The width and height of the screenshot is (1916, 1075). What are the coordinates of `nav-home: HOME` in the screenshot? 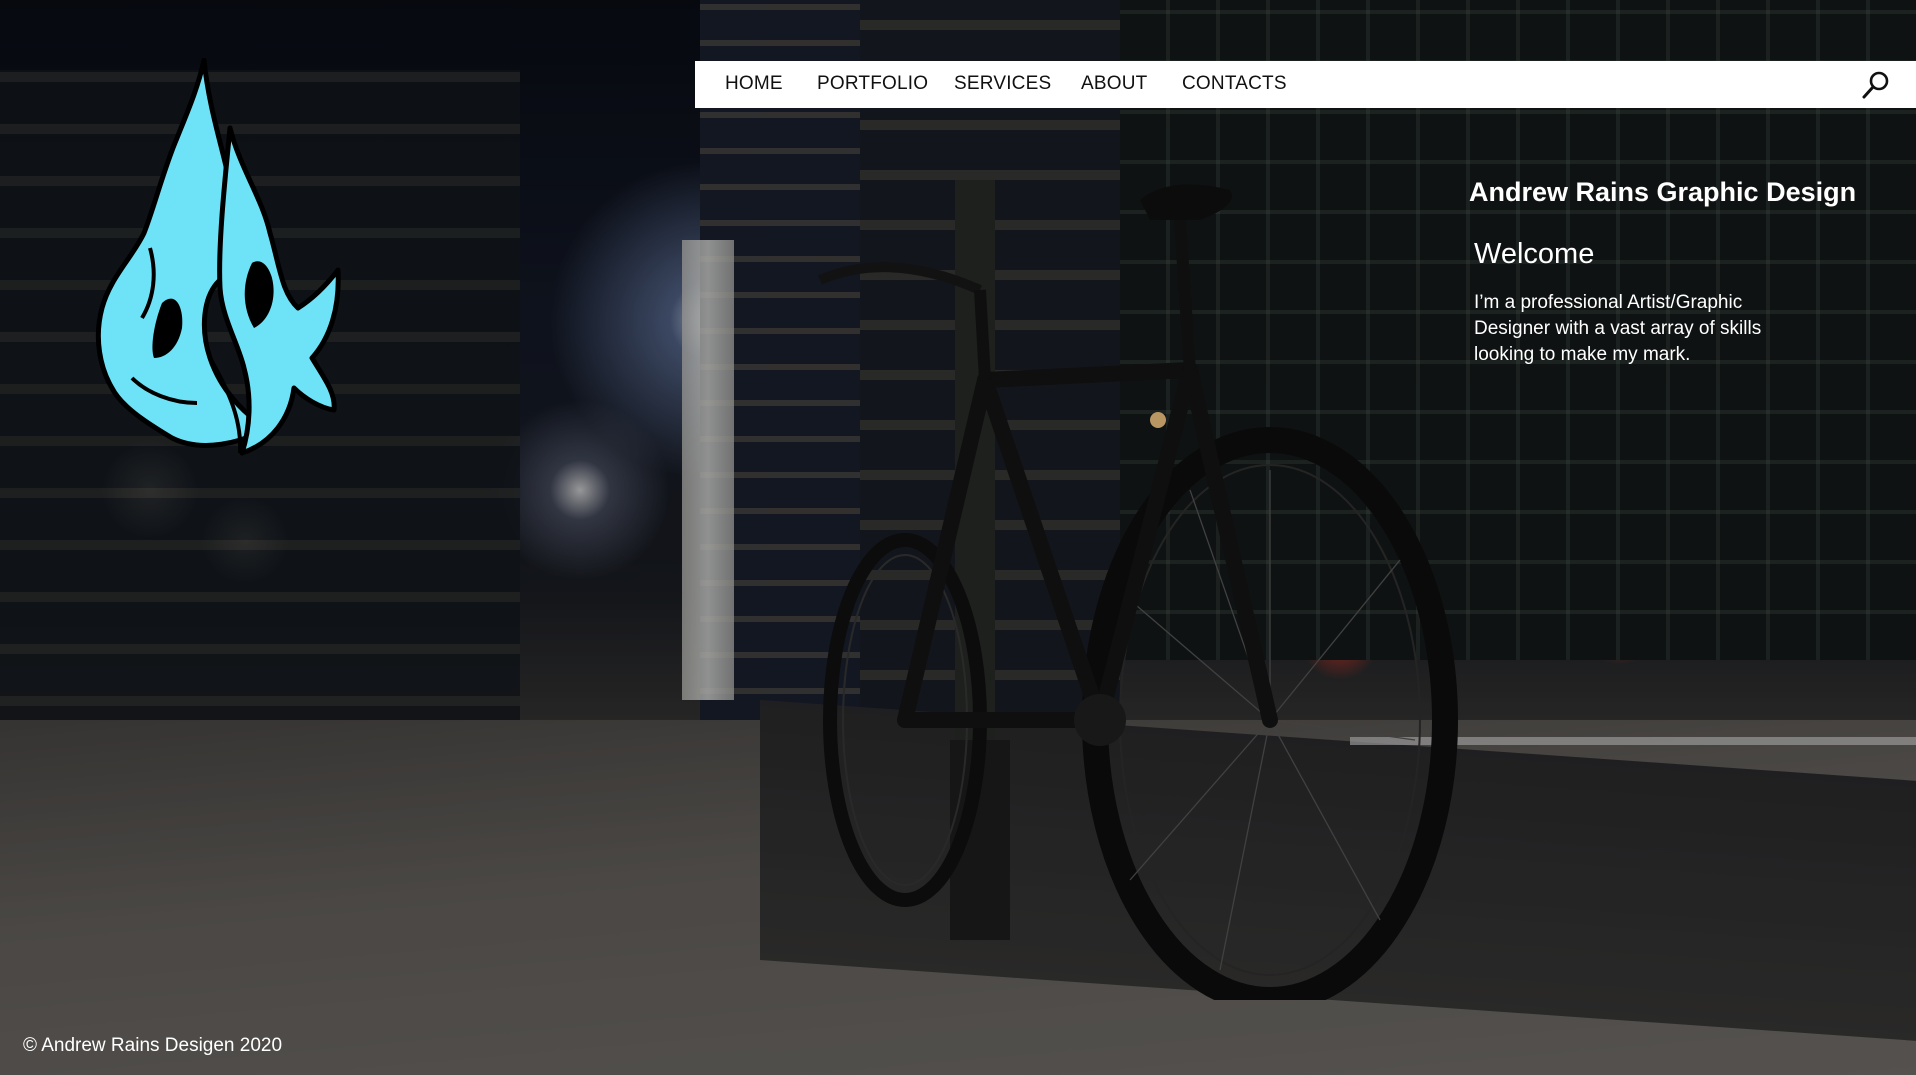 It's located at (754, 84).